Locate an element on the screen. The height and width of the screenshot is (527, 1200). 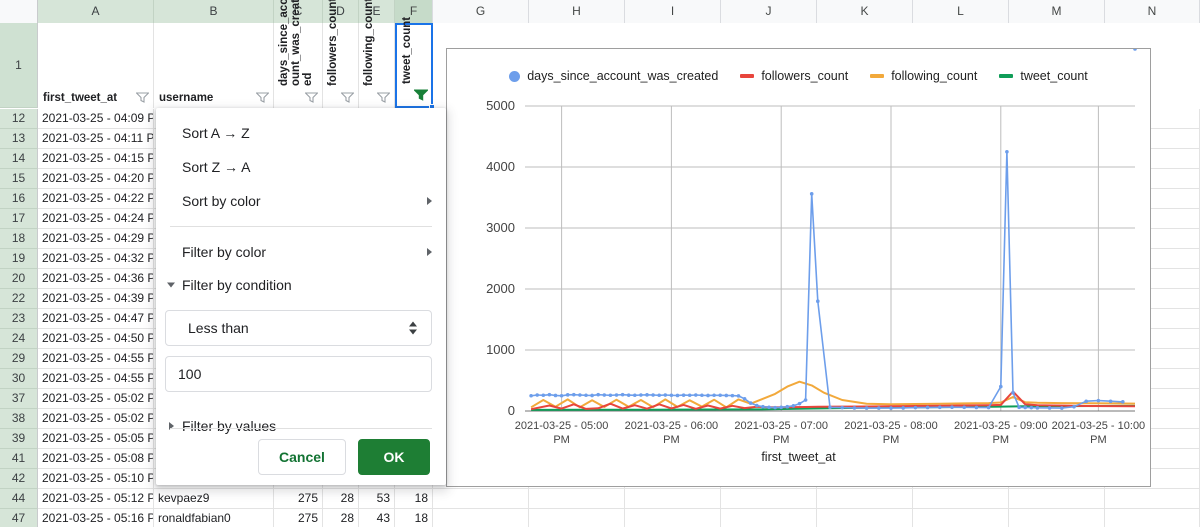
cell-first_tweet_at: 2021-03-25 - 05:12 PM is located at coordinates (96, 498).